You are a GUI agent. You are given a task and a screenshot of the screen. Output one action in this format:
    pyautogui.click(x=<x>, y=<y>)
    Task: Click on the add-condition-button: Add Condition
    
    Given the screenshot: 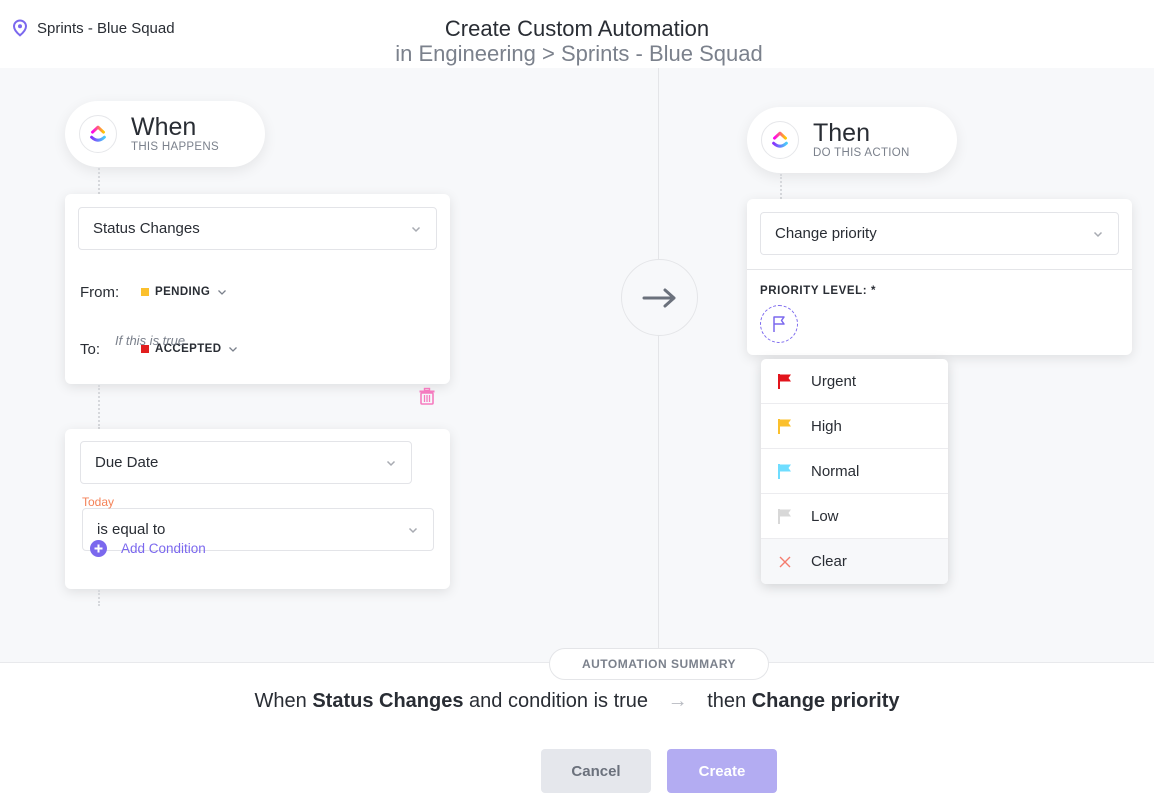 What is the action you would take?
    pyautogui.click(x=148, y=548)
    